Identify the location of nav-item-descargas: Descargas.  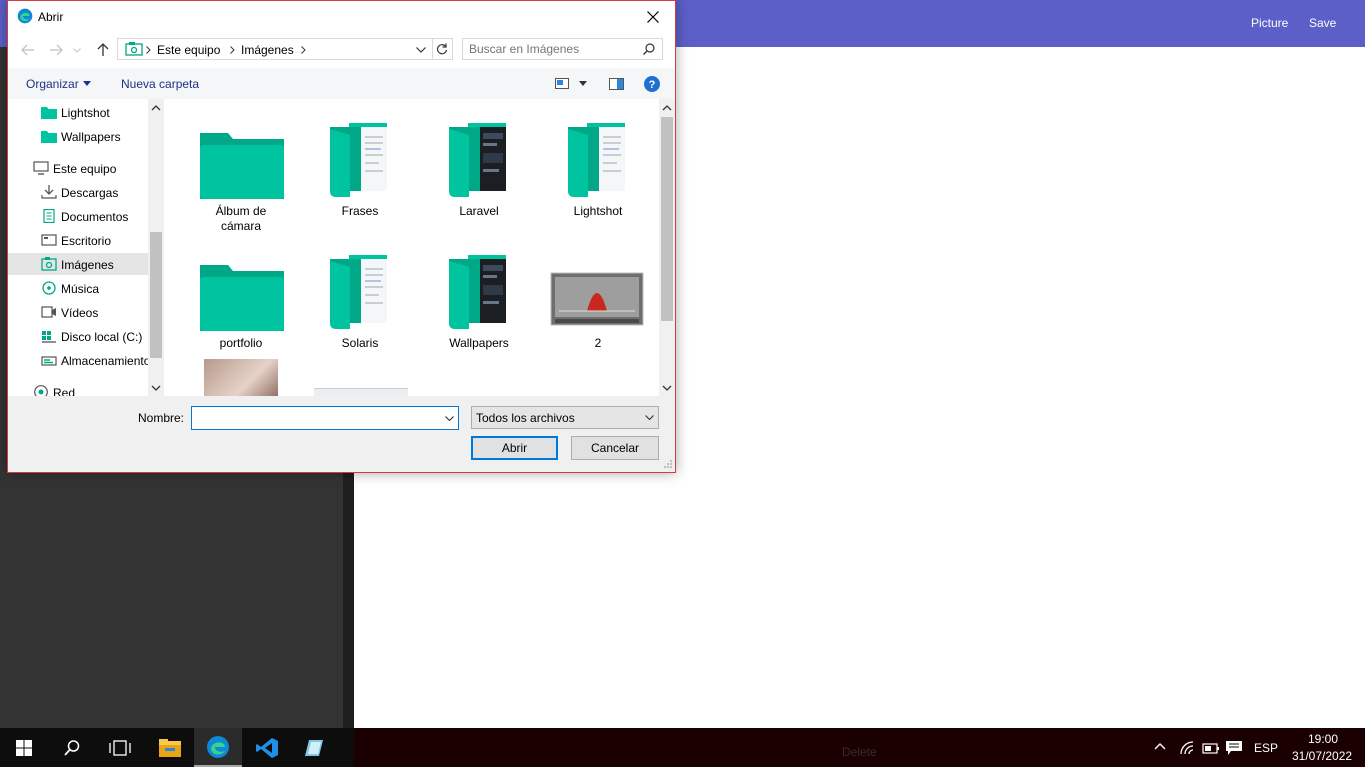
(78, 192).